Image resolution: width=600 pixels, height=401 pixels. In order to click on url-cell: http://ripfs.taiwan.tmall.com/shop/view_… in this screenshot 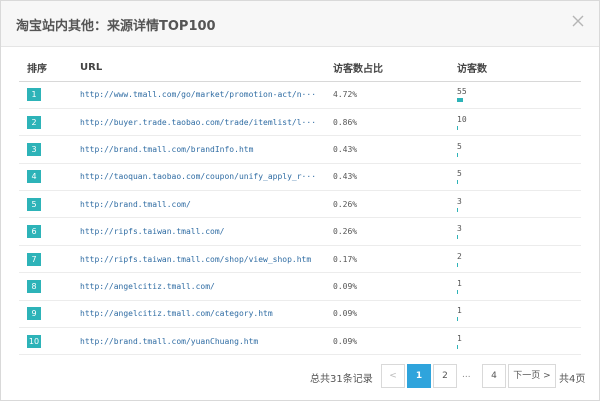, I will do `click(198, 259)`.